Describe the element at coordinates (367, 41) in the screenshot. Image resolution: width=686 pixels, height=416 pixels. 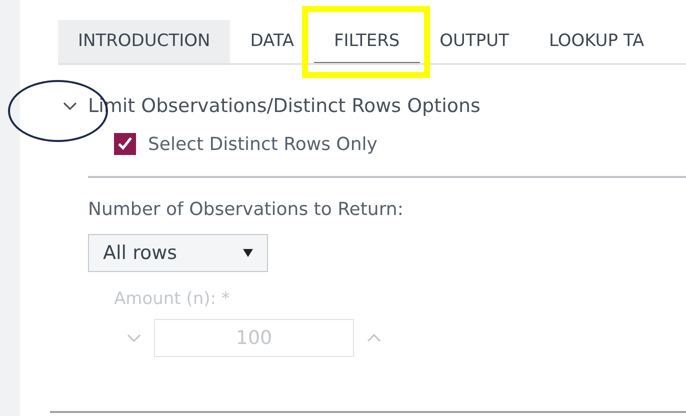
I see `tab: FILTERS` at that location.